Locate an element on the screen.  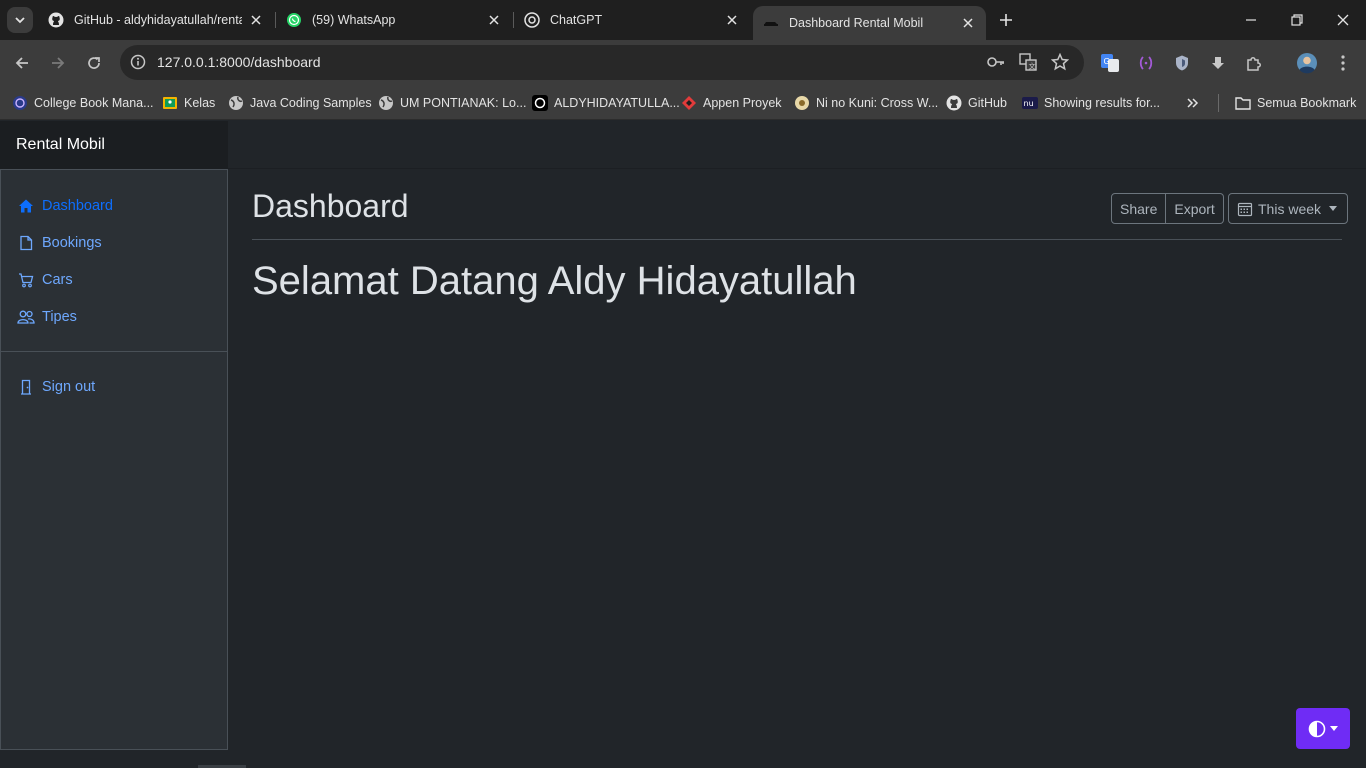
google-translate-extension-icon: G is located at coordinates (1110, 63).